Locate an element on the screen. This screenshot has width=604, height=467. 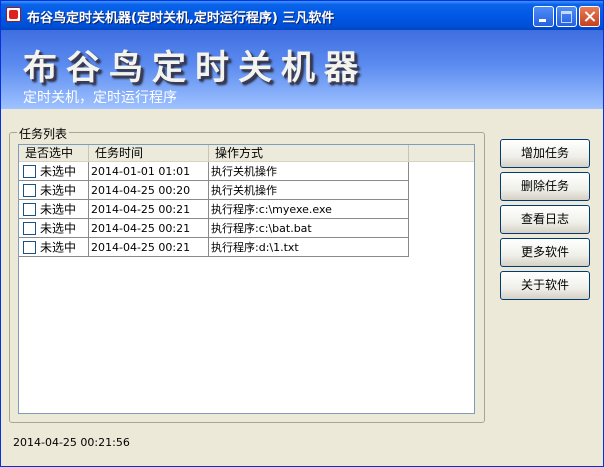
time-cell: 2014-04-25 00:20 is located at coordinates (149, 190).